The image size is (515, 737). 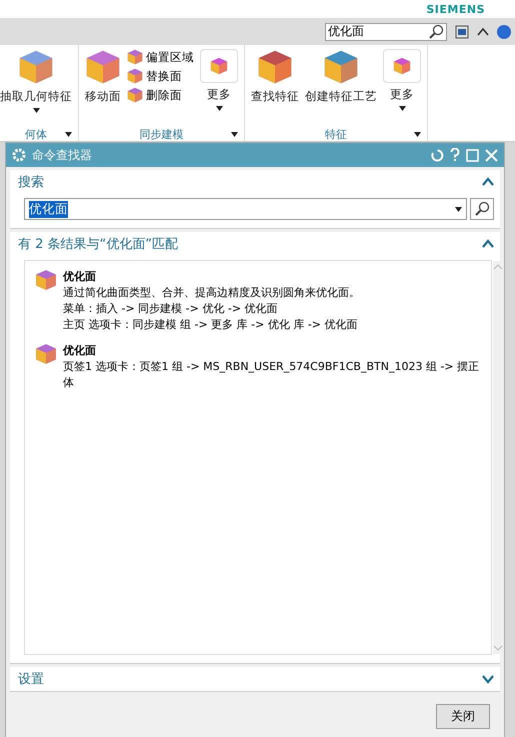 I want to click on close-icon, so click(x=491, y=155).